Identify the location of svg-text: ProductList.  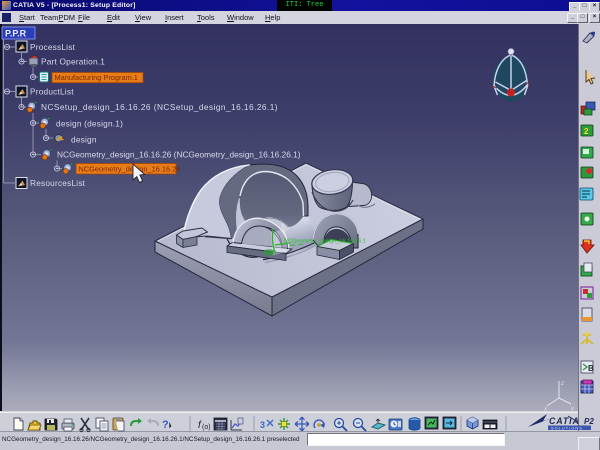
(52, 92).